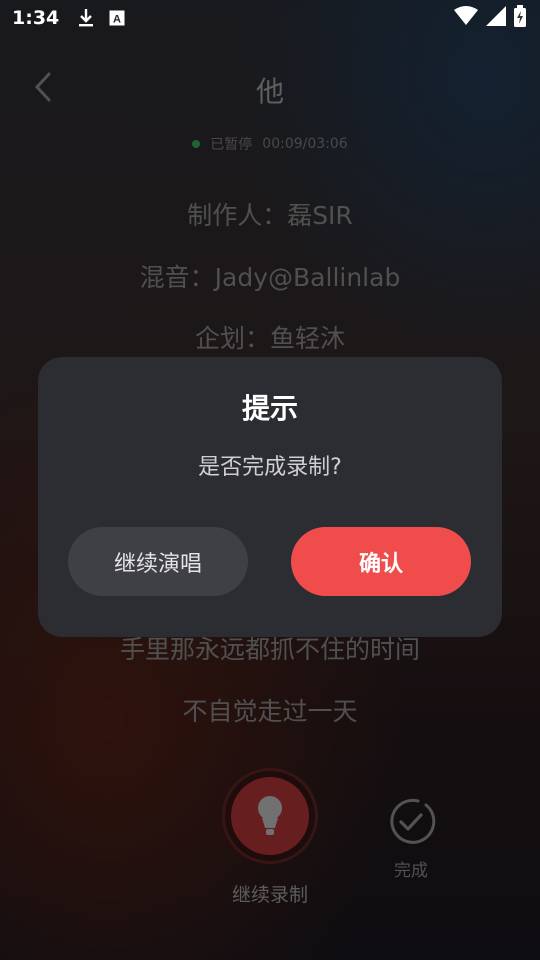  What do you see at coordinates (36, 18) in the screenshot?
I see `status-time: 1:34` at bounding box center [36, 18].